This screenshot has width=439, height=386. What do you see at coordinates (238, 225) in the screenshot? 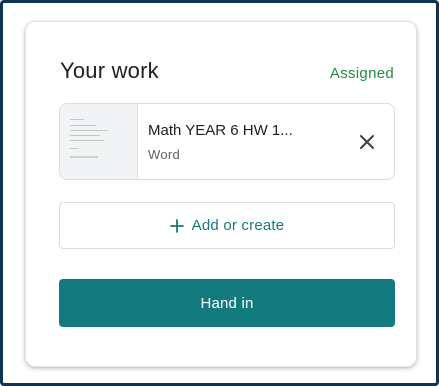
I see `add-or-create-label: Add or create` at bounding box center [238, 225].